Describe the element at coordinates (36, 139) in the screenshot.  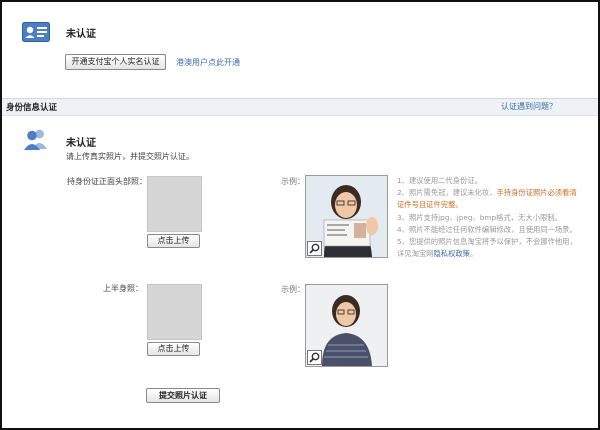
I see `users-icon` at that location.